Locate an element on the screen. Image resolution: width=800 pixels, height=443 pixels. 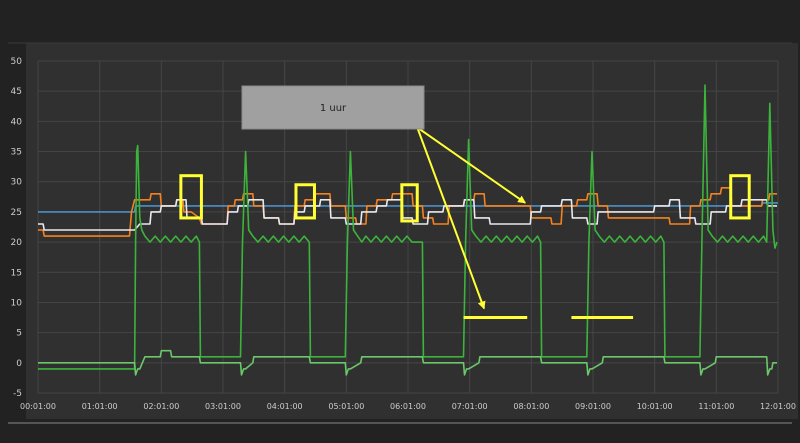
y-tick-label: 0 is located at coordinates (19, 364).